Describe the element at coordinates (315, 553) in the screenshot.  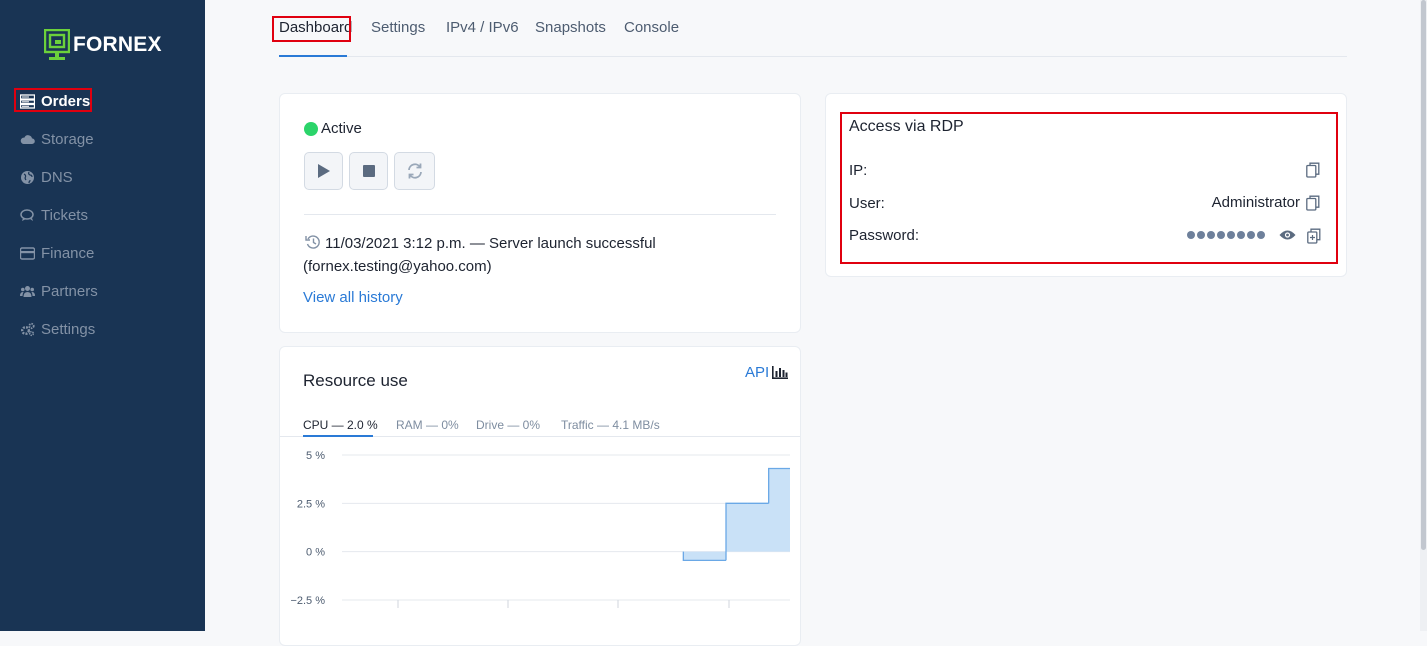
I see `y-tick-label: 0 %` at that location.